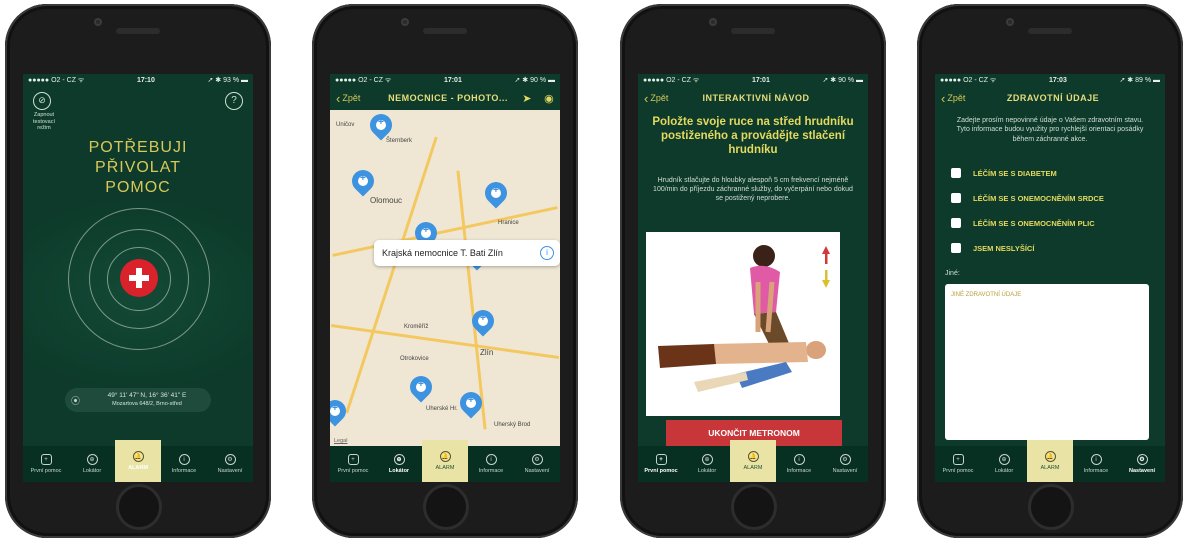 This screenshot has height=541, width=1188. Describe the element at coordinates (340, 441) in the screenshot. I see `legal-link: Legal` at that location.